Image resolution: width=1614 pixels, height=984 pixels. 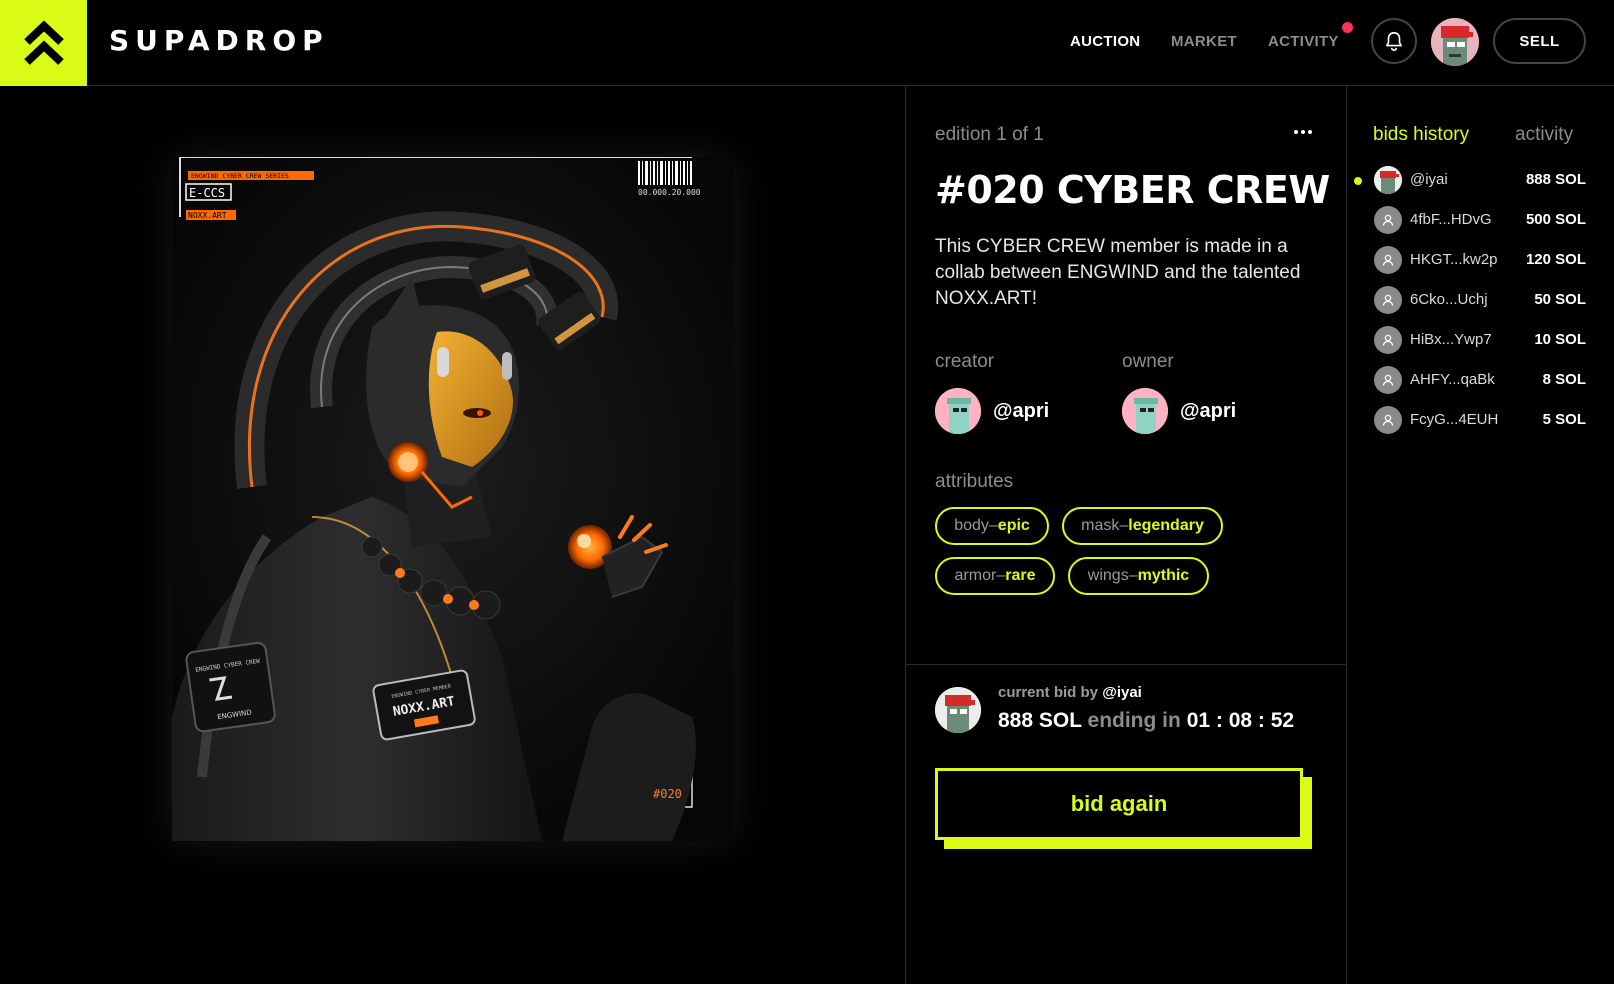 I want to click on bidder-name: @iyai, so click(x=1429, y=179).